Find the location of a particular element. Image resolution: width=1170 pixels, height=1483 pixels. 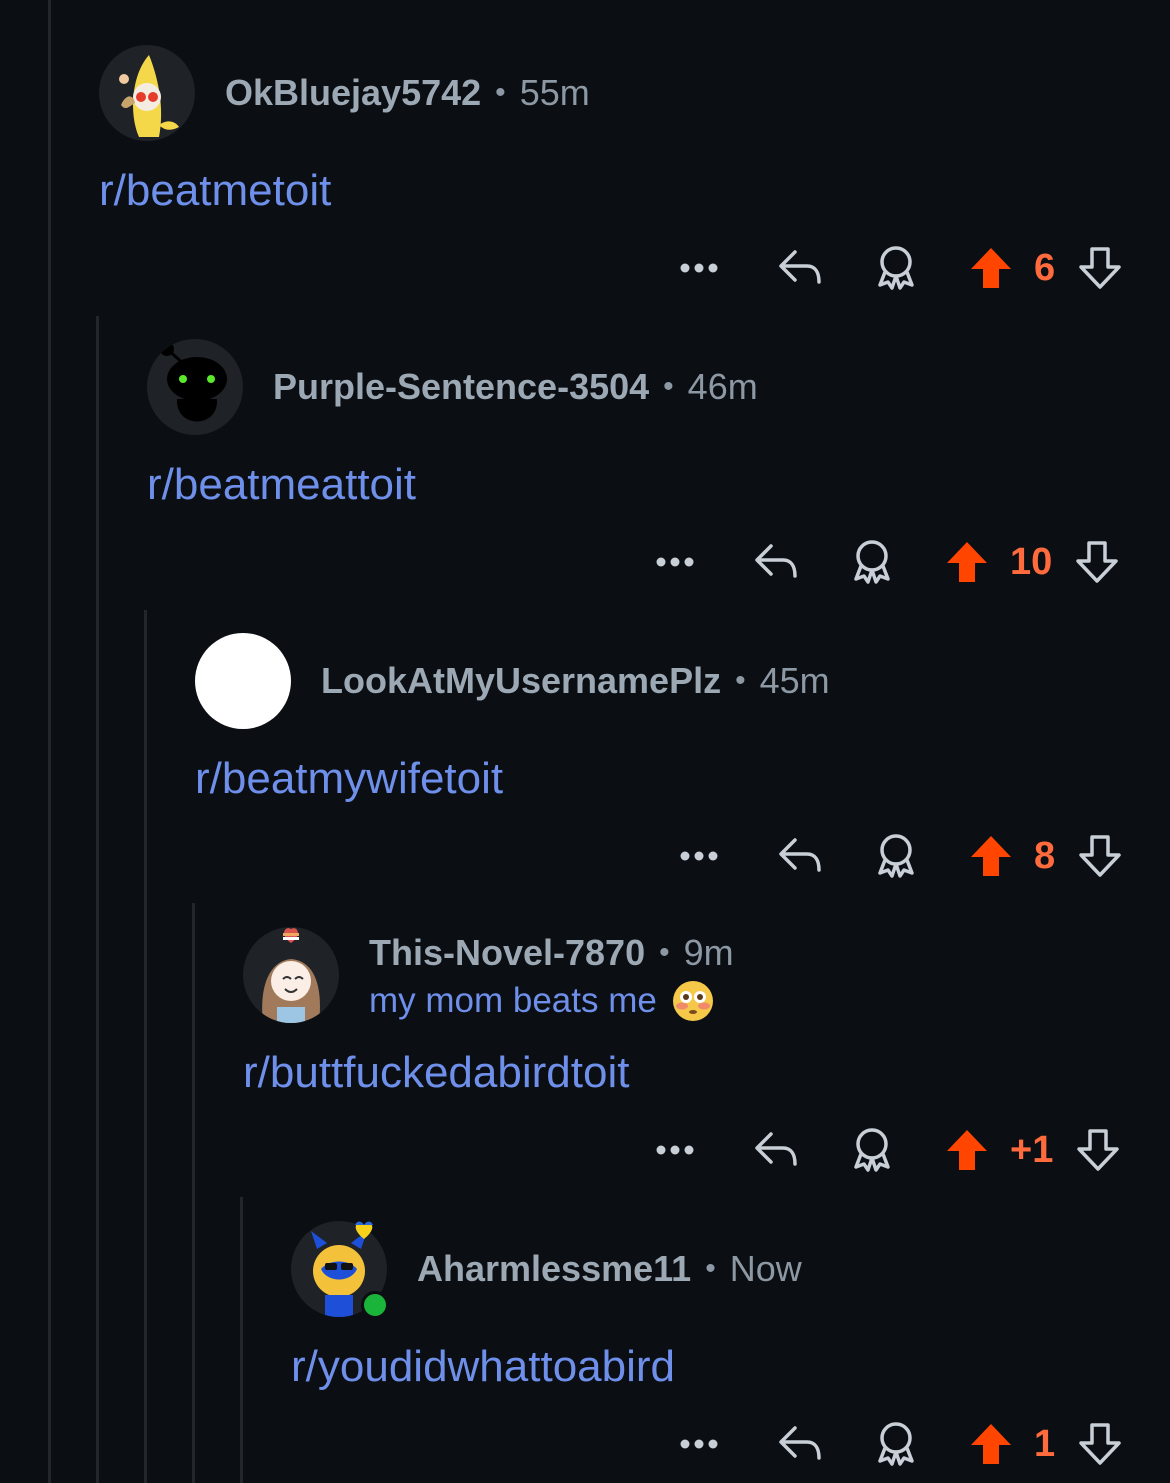

blank-avatar-icon is located at coordinates (243, 681).